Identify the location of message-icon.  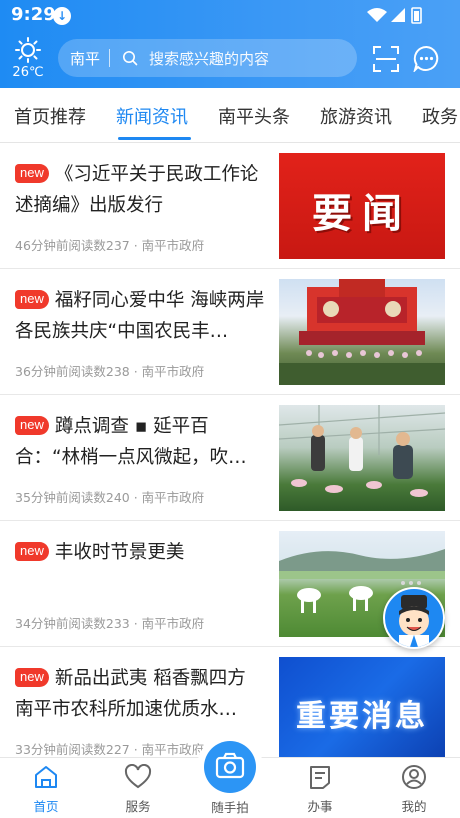
(426, 58).